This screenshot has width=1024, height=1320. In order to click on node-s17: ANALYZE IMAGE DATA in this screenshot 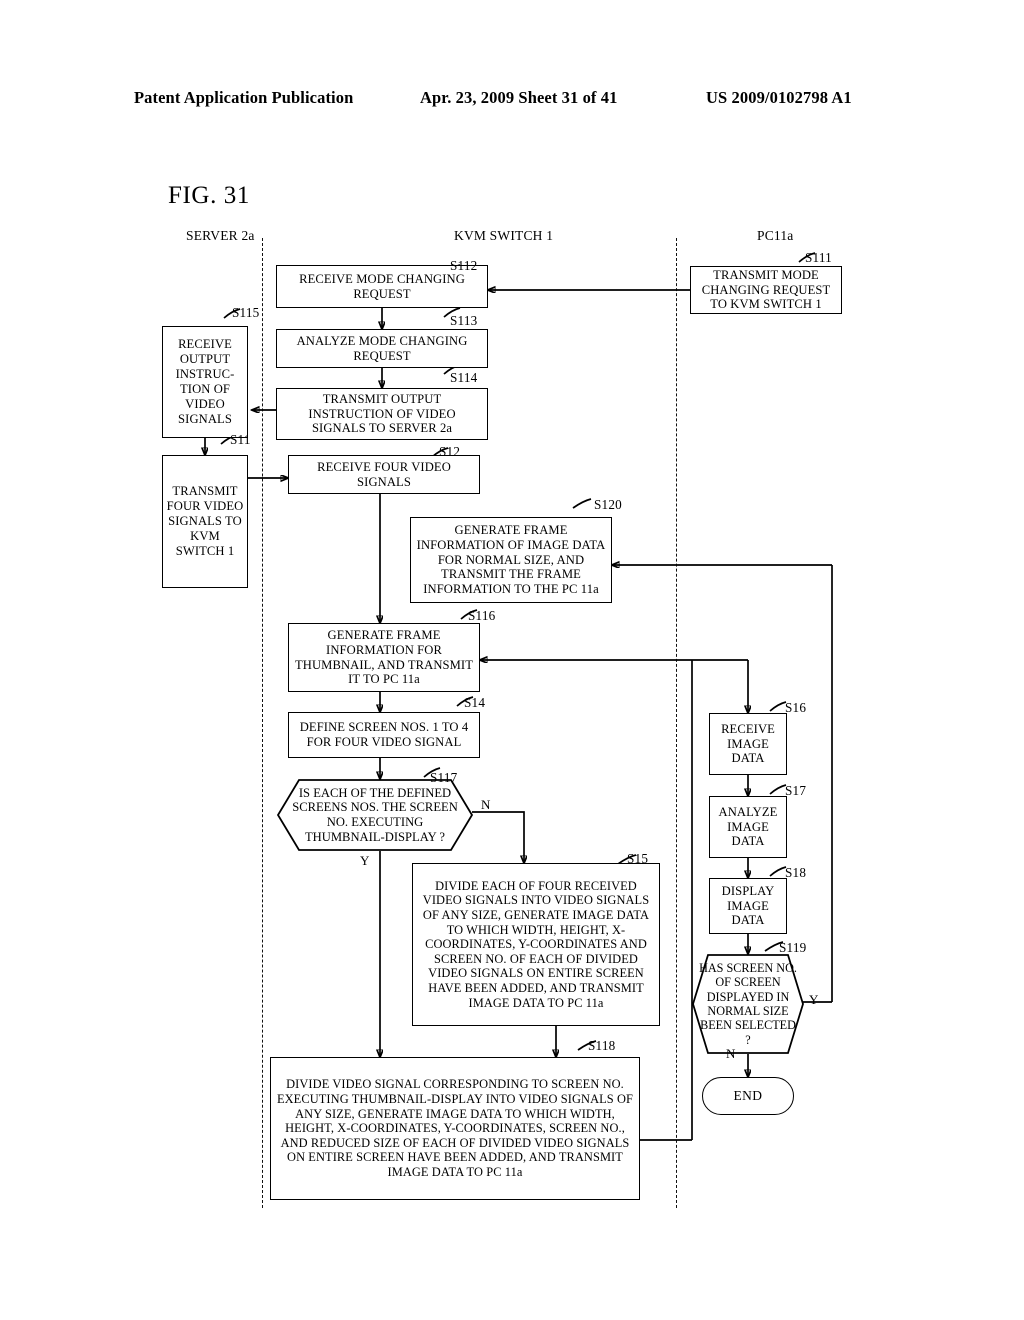, I will do `click(748, 827)`.